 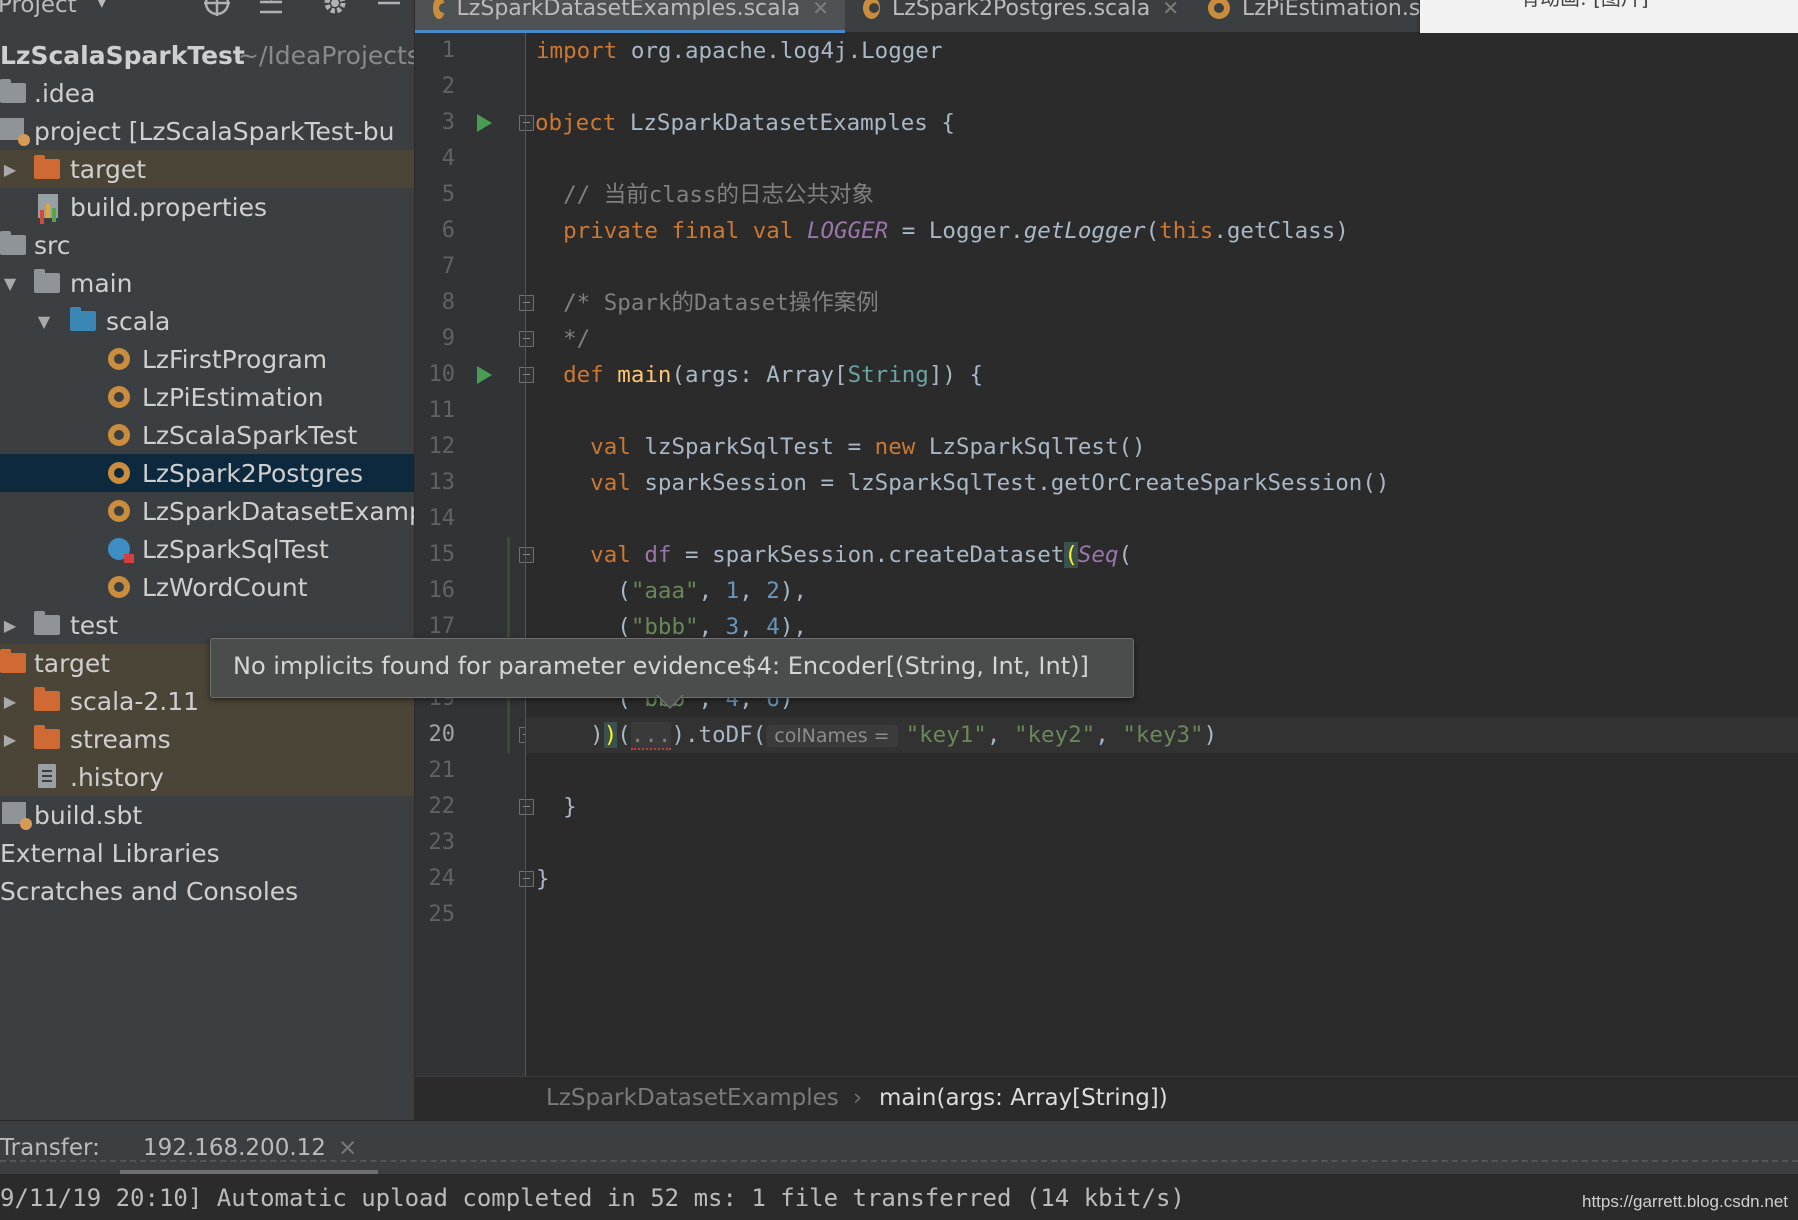 I want to click on tab-label: LzPiEstimation.s, so click(x=1331, y=10).